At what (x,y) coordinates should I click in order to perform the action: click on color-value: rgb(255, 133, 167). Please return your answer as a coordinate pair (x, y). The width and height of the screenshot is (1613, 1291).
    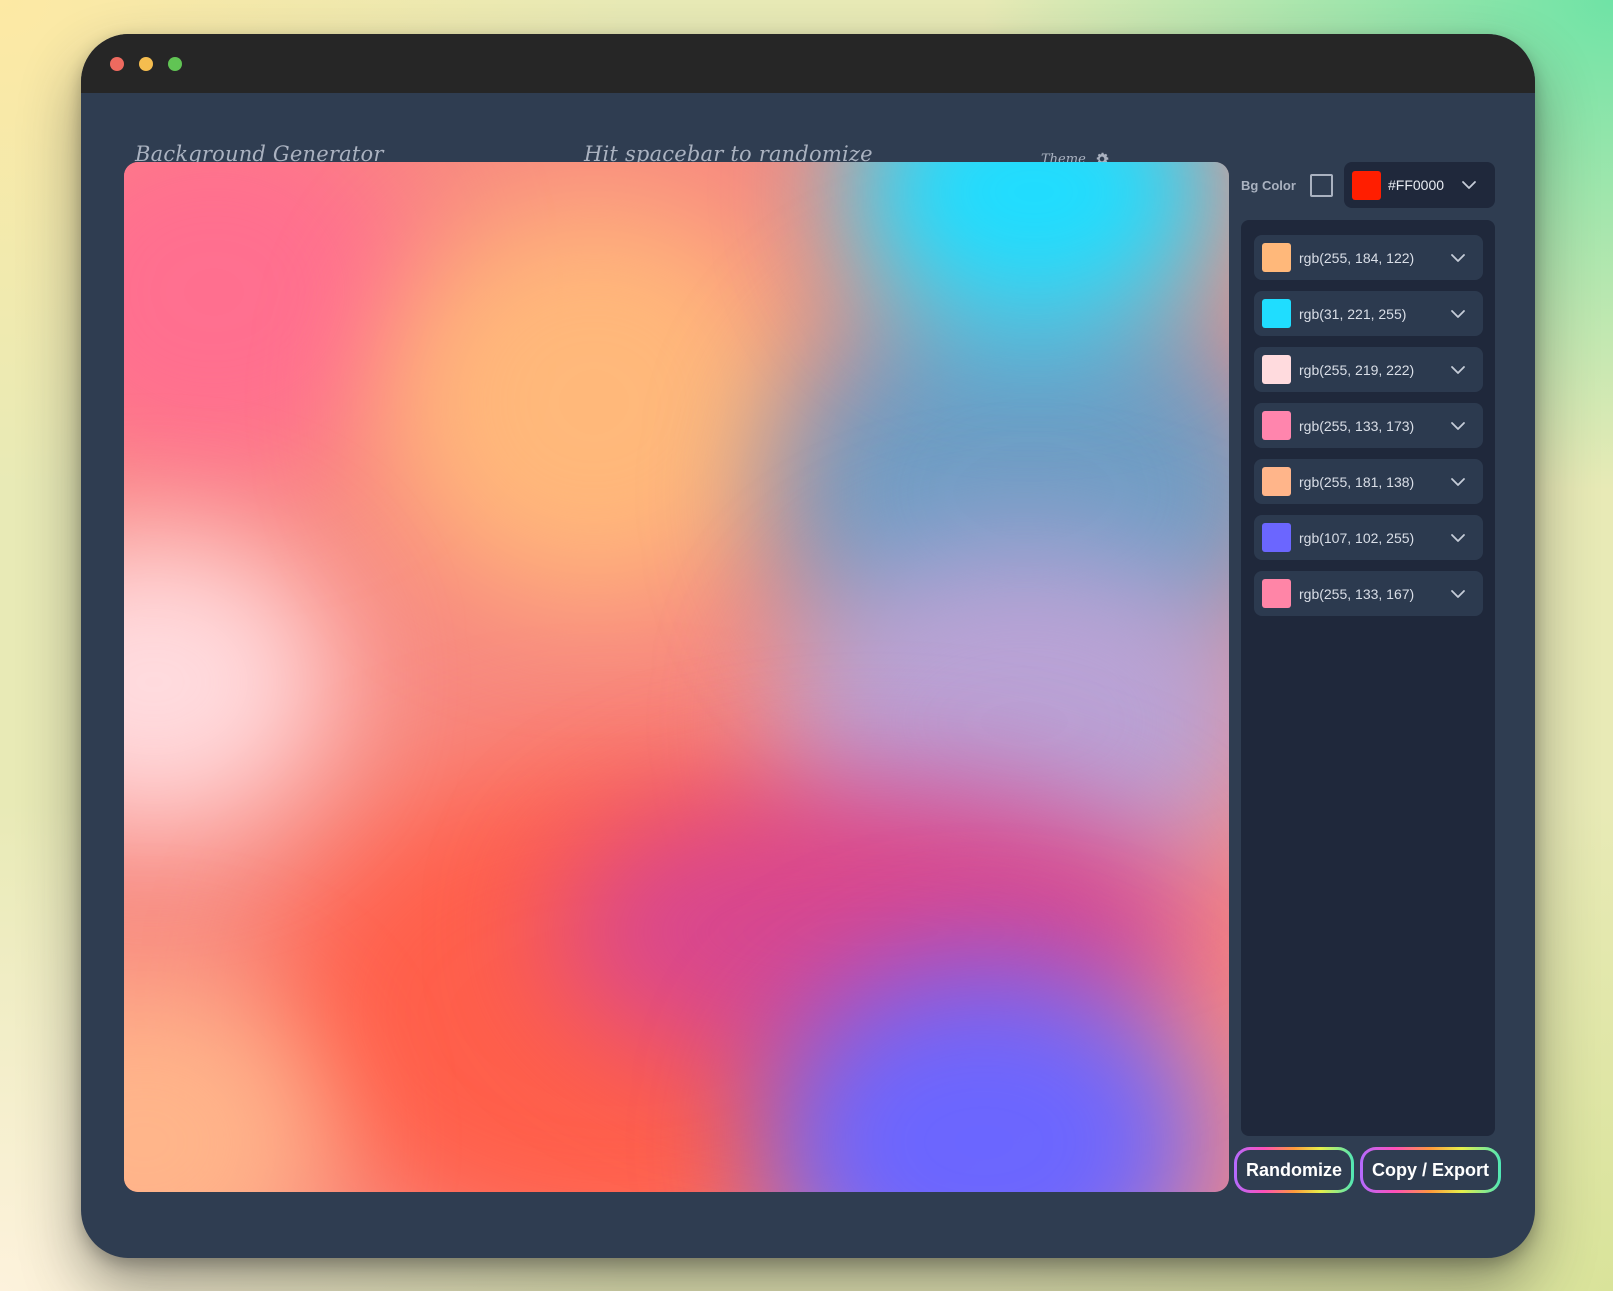
    Looking at the image, I should click on (1357, 593).